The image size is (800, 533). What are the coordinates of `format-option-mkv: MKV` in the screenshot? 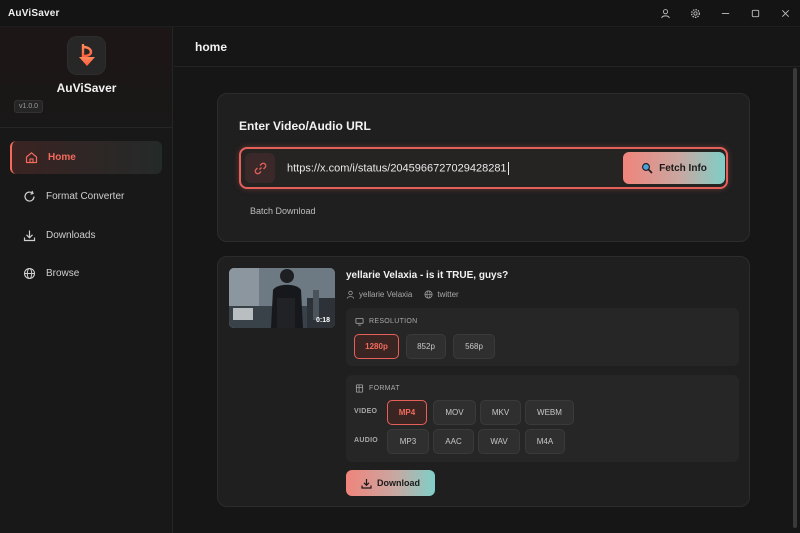 It's located at (500, 412).